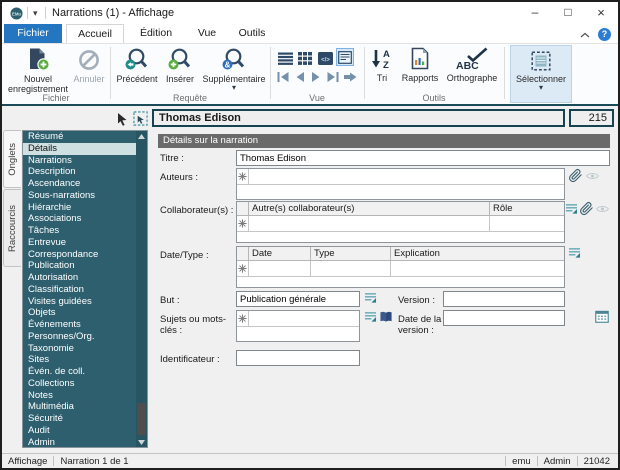 This screenshot has height=470, width=620. What do you see at coordinates (477, 268) in the screenshot?
I see `explication-cell` at bounding box center [477, 268].